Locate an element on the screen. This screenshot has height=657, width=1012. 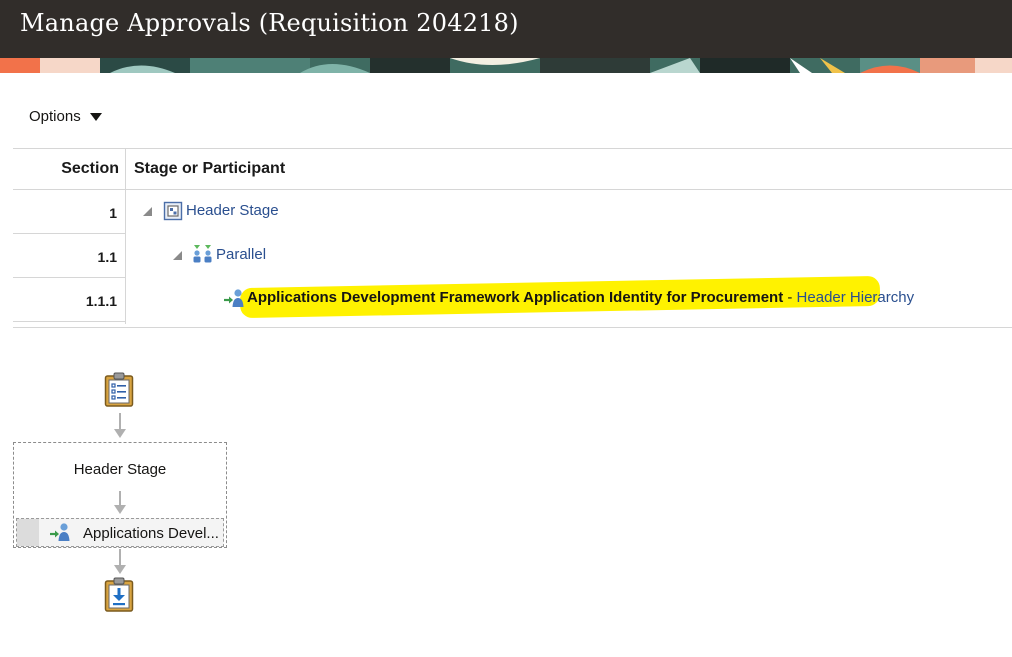
caret-down-icon is located at coordinates (95, 116).